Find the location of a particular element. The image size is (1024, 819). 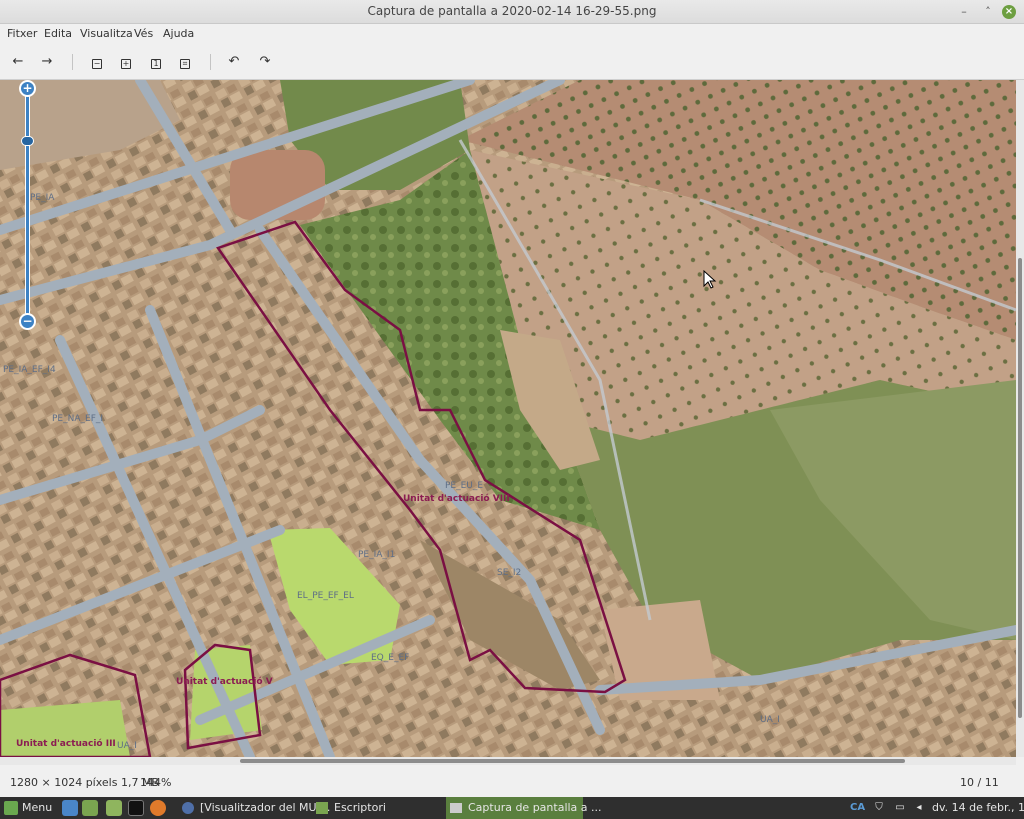

horizontal-scrollbar is located at coordinates (508, 761).